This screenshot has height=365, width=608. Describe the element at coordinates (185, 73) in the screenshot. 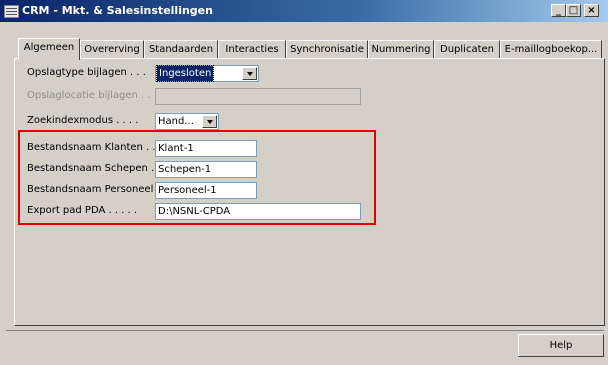

I see `attachment-type-value: Ingesloten` at that location.